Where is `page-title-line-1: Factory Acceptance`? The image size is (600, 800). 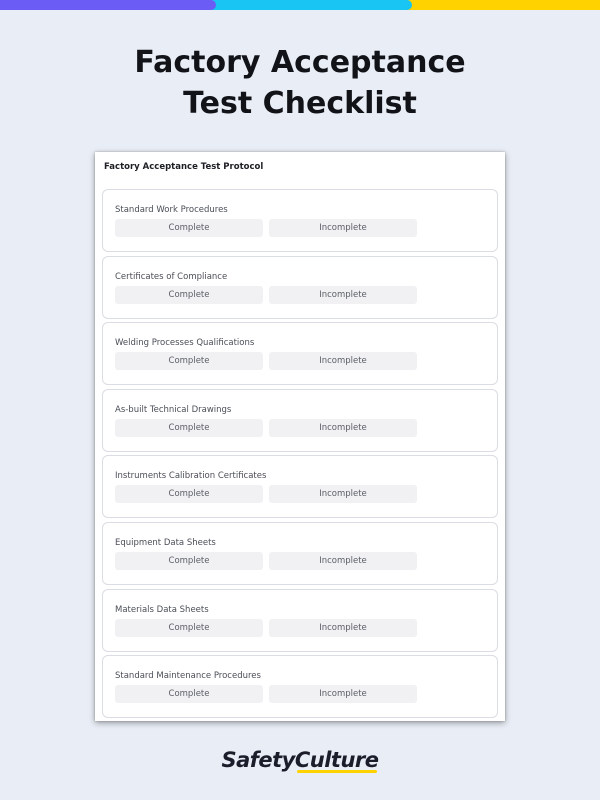
page-title-line-1: Factory Acceptance is located at coordinates (300, 62).